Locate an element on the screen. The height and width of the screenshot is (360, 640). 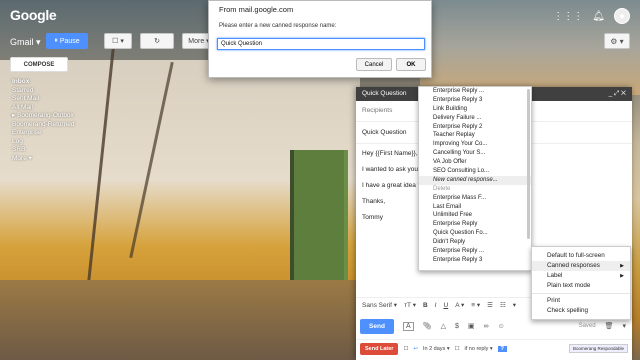
saved-status: Saved is located at coordinates (587, 326).